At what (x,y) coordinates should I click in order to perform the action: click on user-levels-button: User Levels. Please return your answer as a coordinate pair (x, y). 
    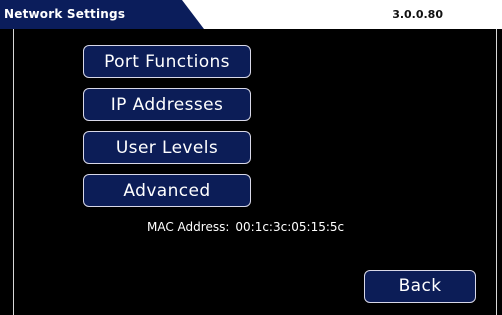
    Looking at the image, I should click on (167, 147).